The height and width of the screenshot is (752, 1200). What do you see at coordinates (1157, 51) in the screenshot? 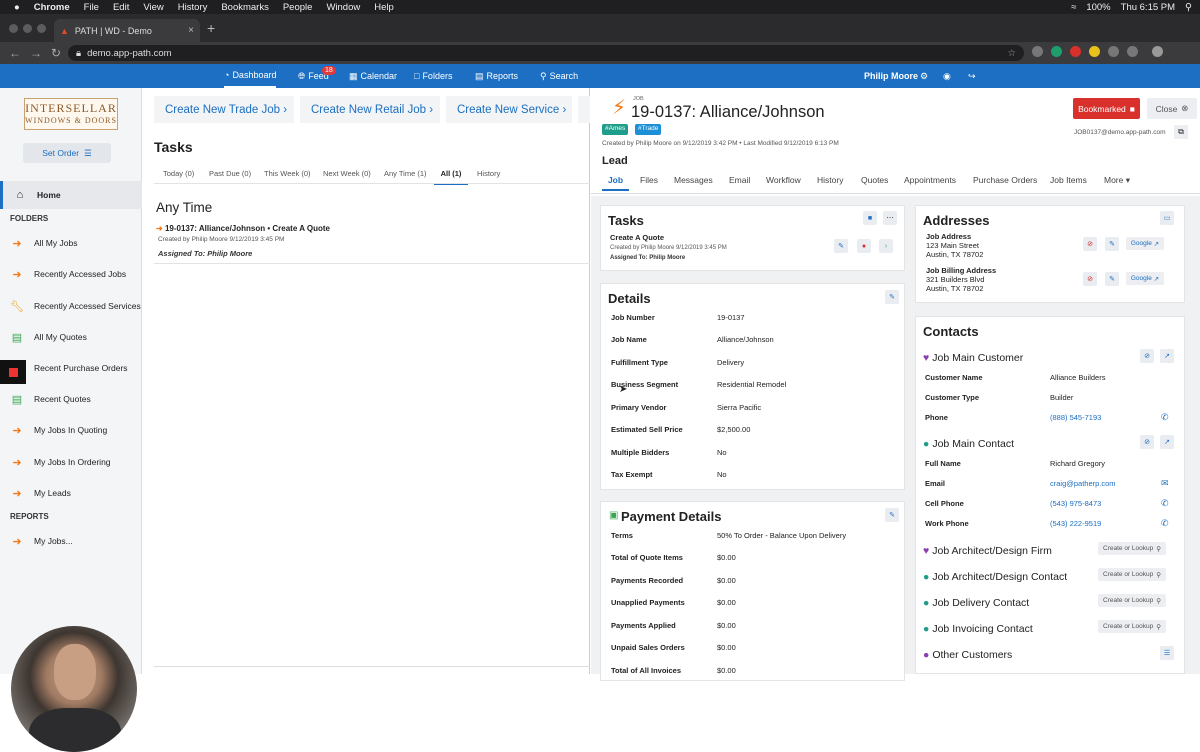
I see `profile-avatar` at bounding box center [1157, 51].